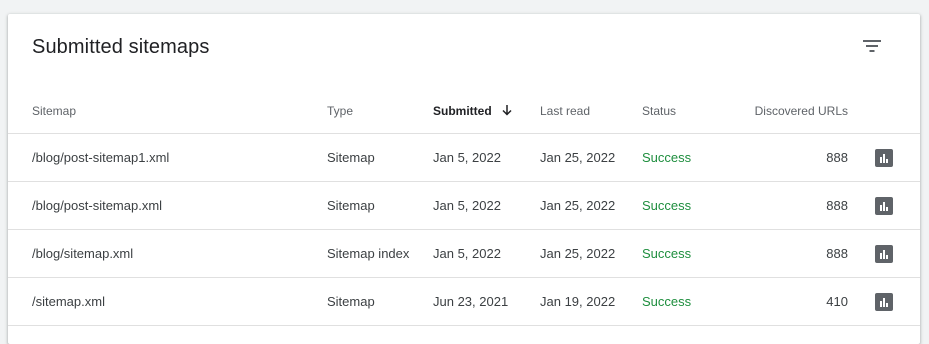 The height and width of the screenshot is (344, 929). I want to click on filter-button, so click(872, 46).